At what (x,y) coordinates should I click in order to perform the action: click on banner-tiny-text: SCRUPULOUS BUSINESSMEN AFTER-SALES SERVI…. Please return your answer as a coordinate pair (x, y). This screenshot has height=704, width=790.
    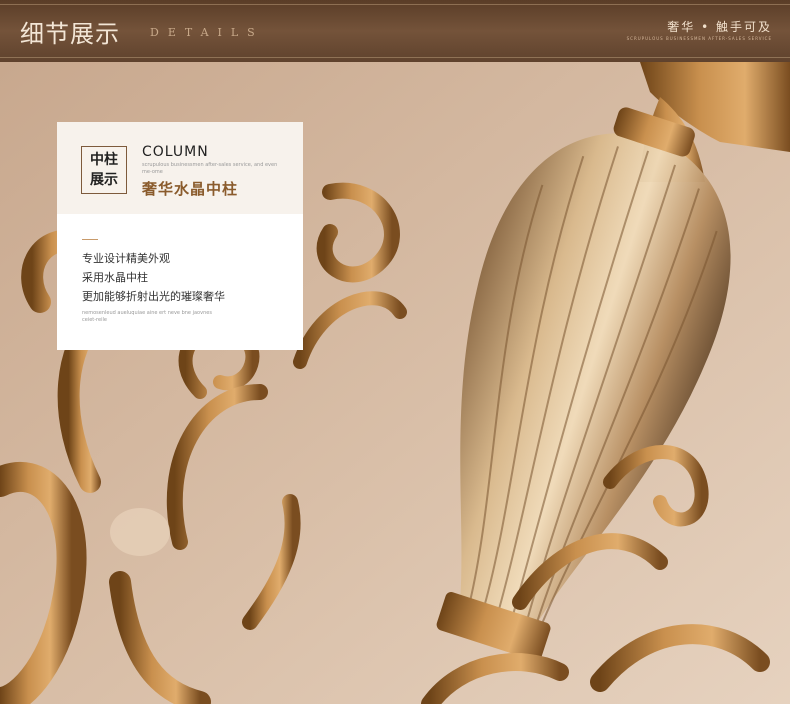
    Looking at the image, I should click on (699, 38).